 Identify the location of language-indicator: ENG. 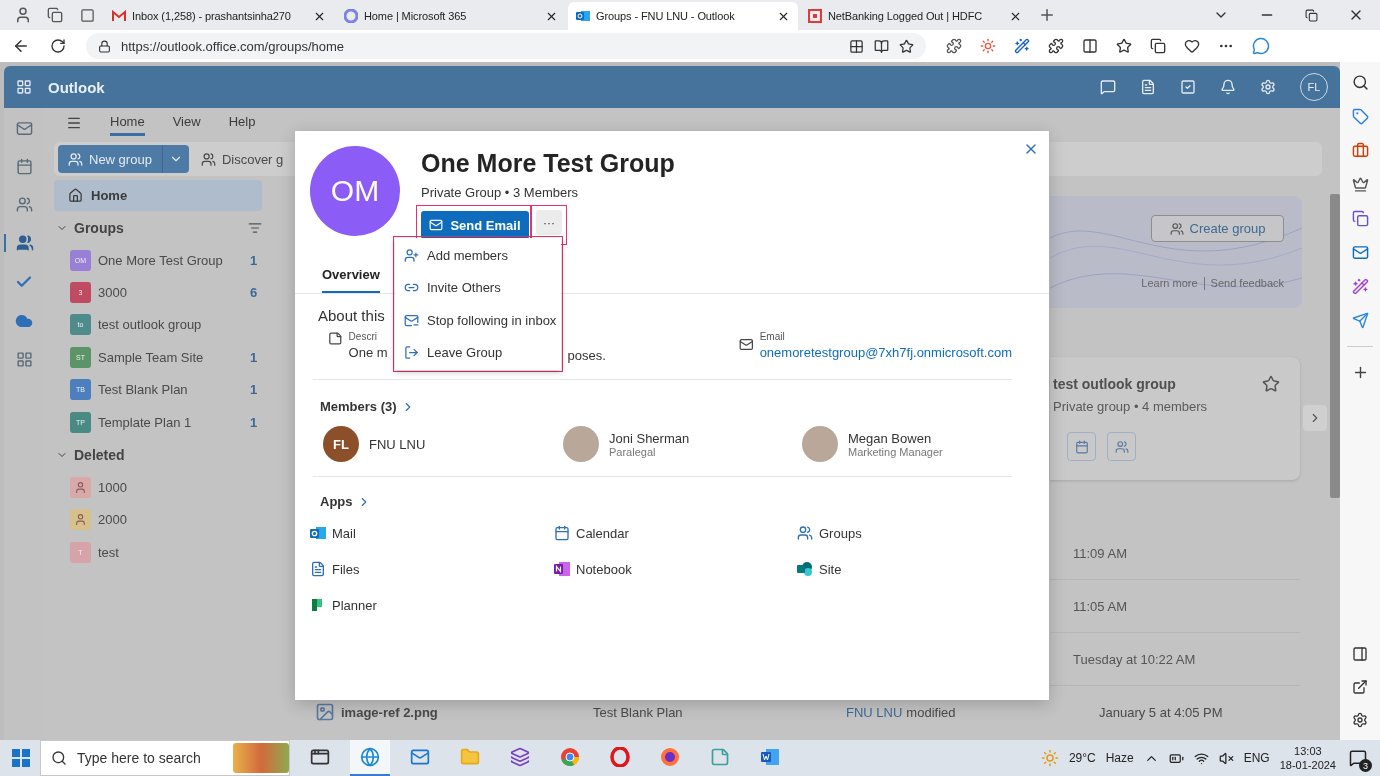
(1256, 758).